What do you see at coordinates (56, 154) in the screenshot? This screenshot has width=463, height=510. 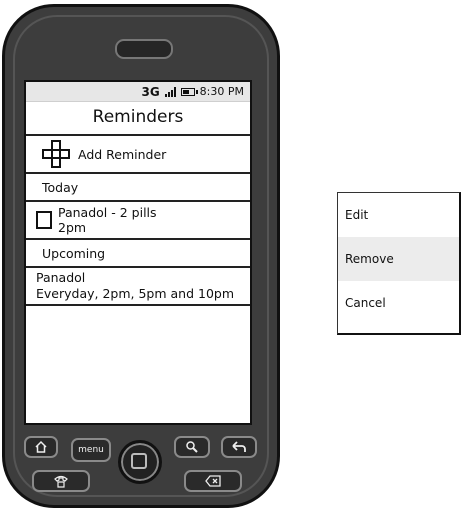 I see `plus-icon` at bounding box center [56, 154].